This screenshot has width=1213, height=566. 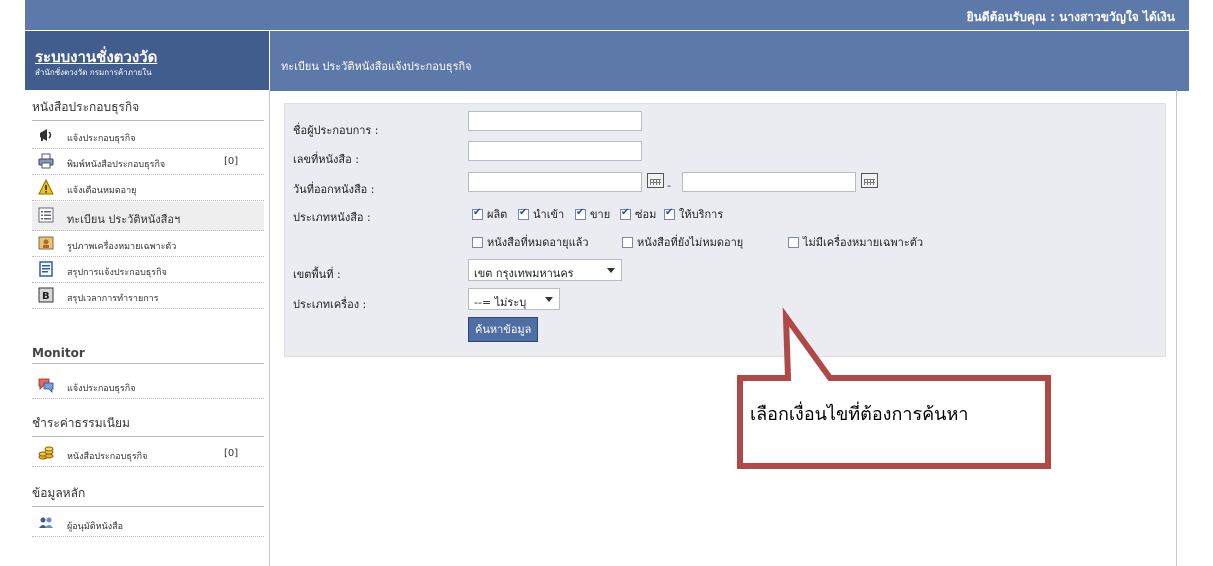 What do you see at coordinates (336, 130) in the screenshot?
I see `operator-label: ชื่อผู้ประกอบการ :` at bounding box center [336, 130].